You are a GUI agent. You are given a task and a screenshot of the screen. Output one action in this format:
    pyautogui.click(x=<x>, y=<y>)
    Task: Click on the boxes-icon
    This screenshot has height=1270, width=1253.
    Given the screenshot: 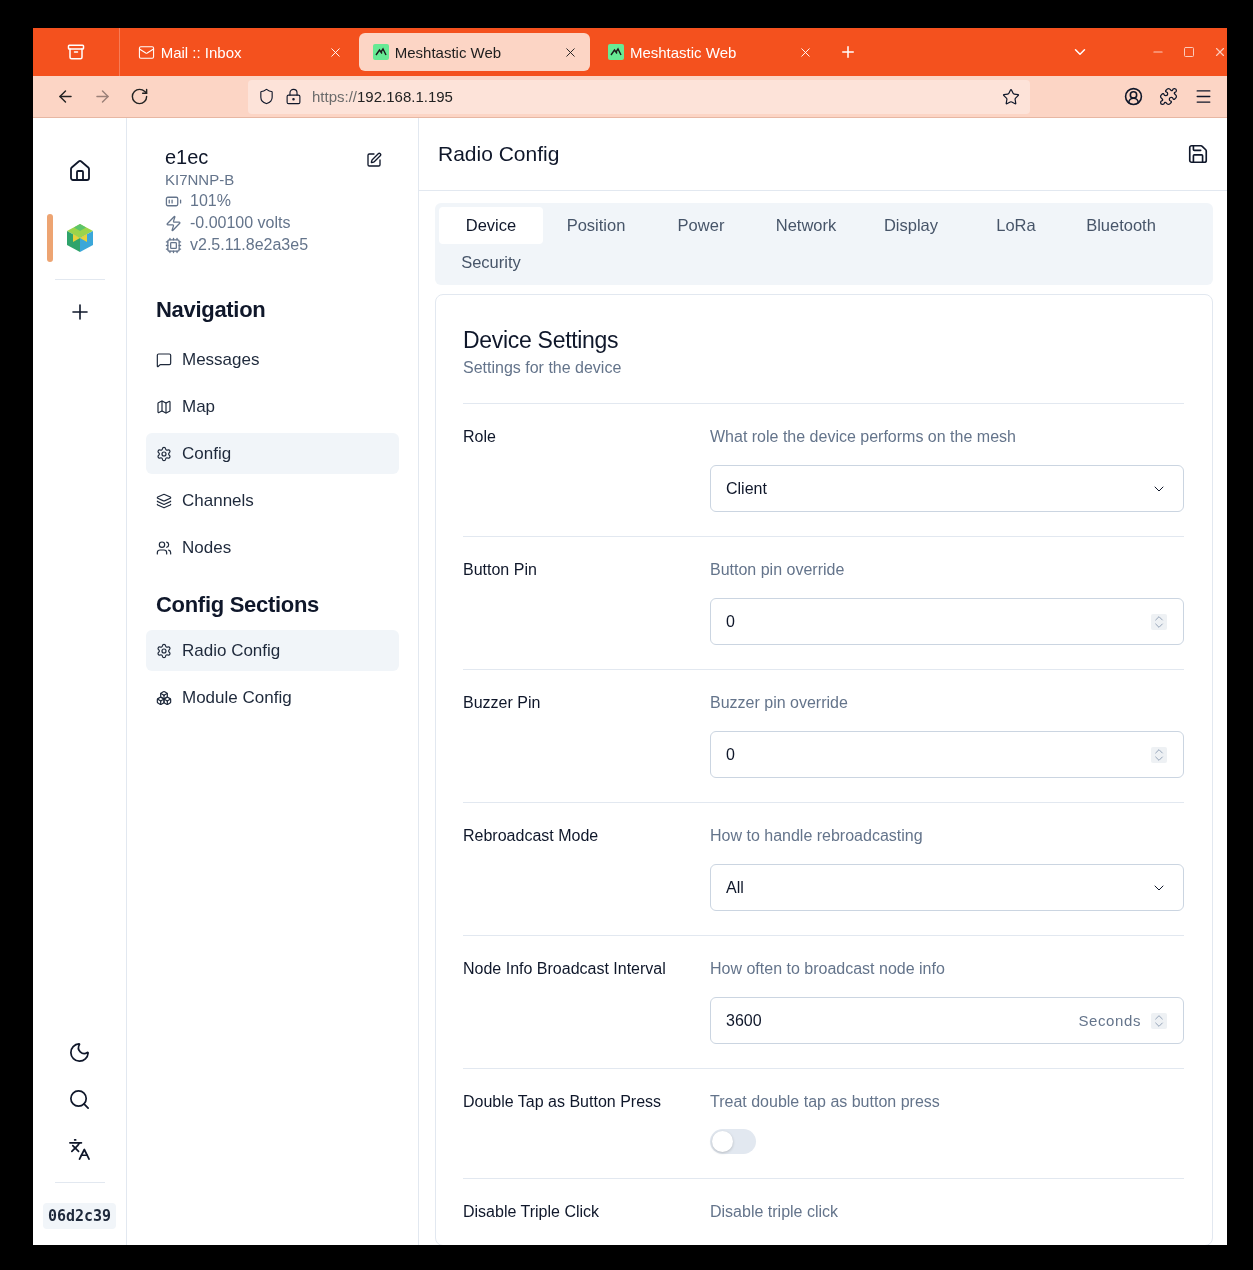 What is the action you would take?
    pyautogui.click(x=164, y=697)
    